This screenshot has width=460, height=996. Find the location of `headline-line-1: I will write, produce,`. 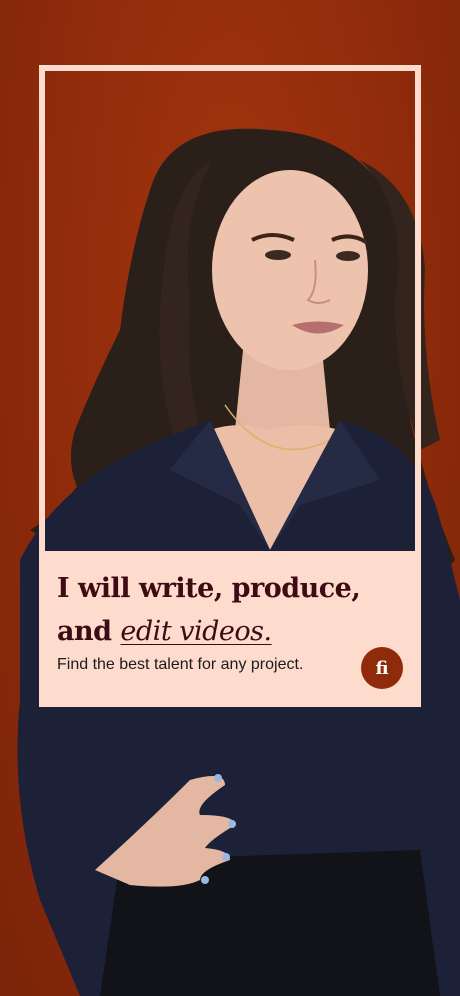

headline-line-1: I will write, produce, is located at coordinates (209, 588).